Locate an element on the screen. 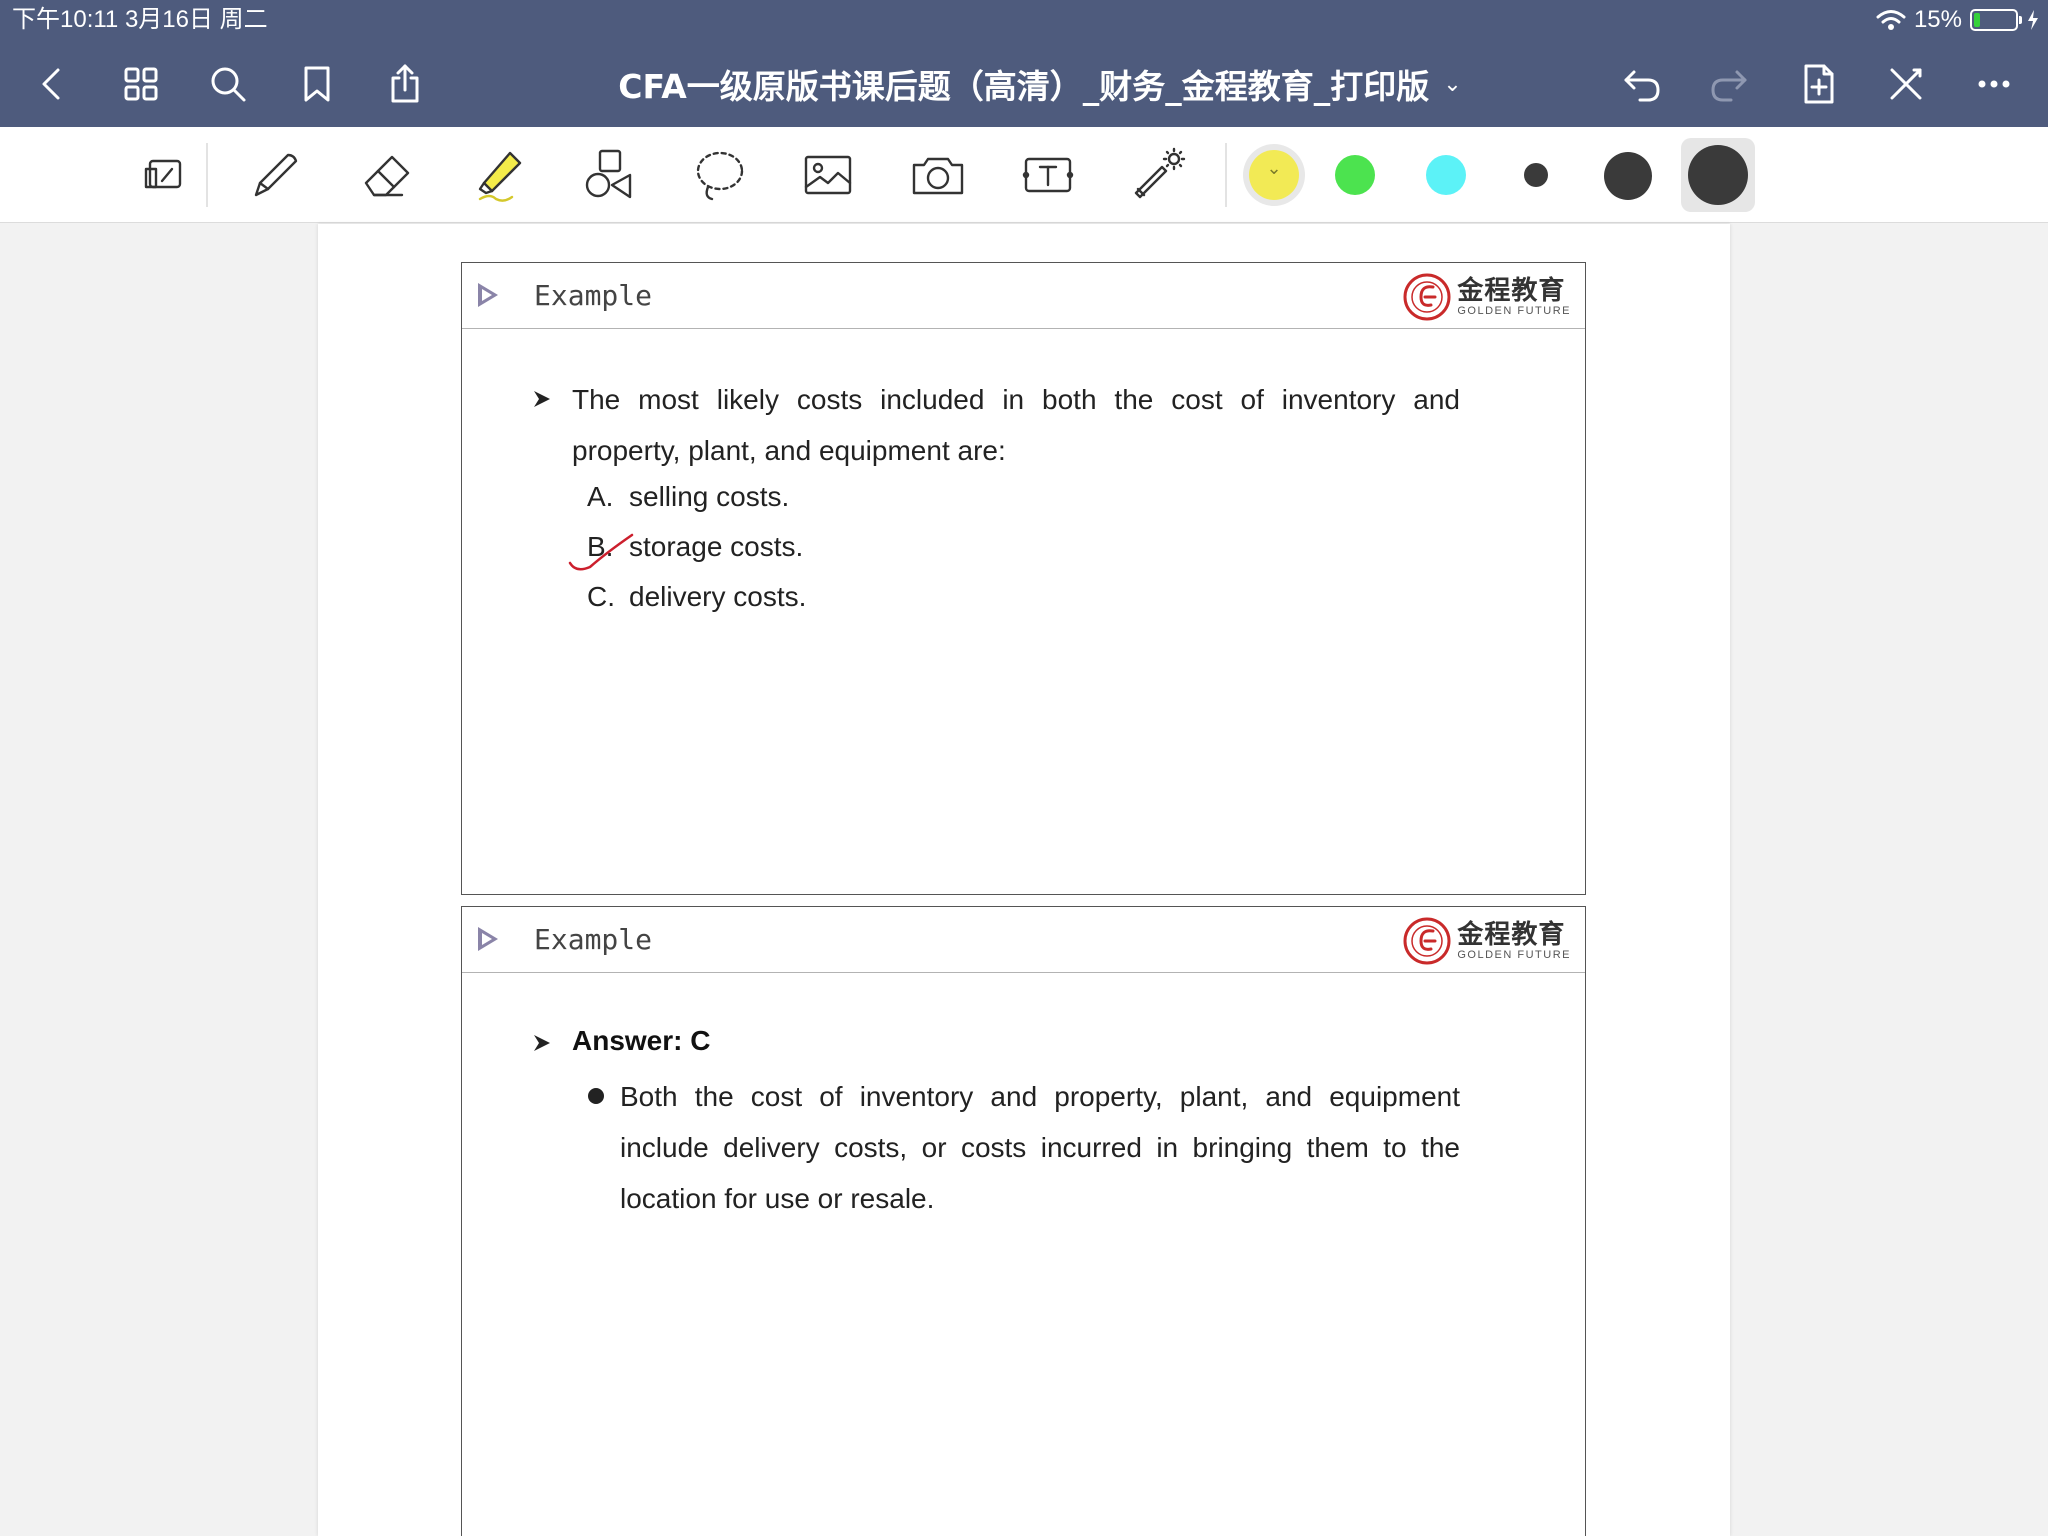 The width and height of the screenshot is (2048, 1536). stroke-size-large is located at coordinates (1718, 175).